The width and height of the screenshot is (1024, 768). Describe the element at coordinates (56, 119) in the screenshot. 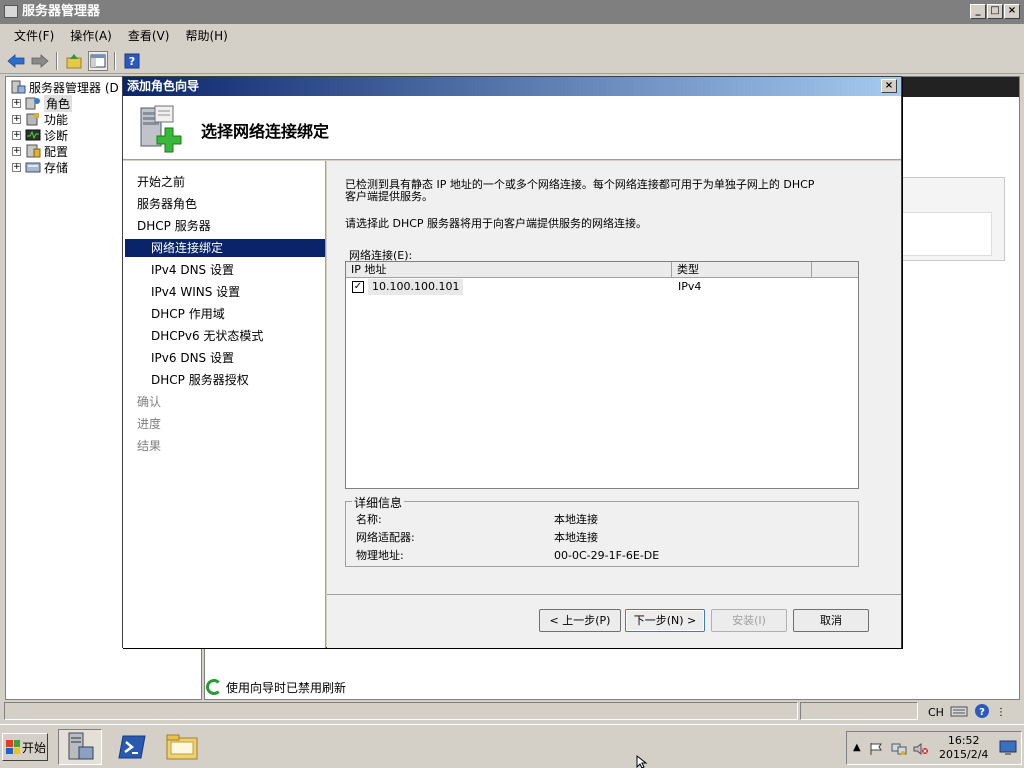

I see `tree-item-label: 功能` at that location.